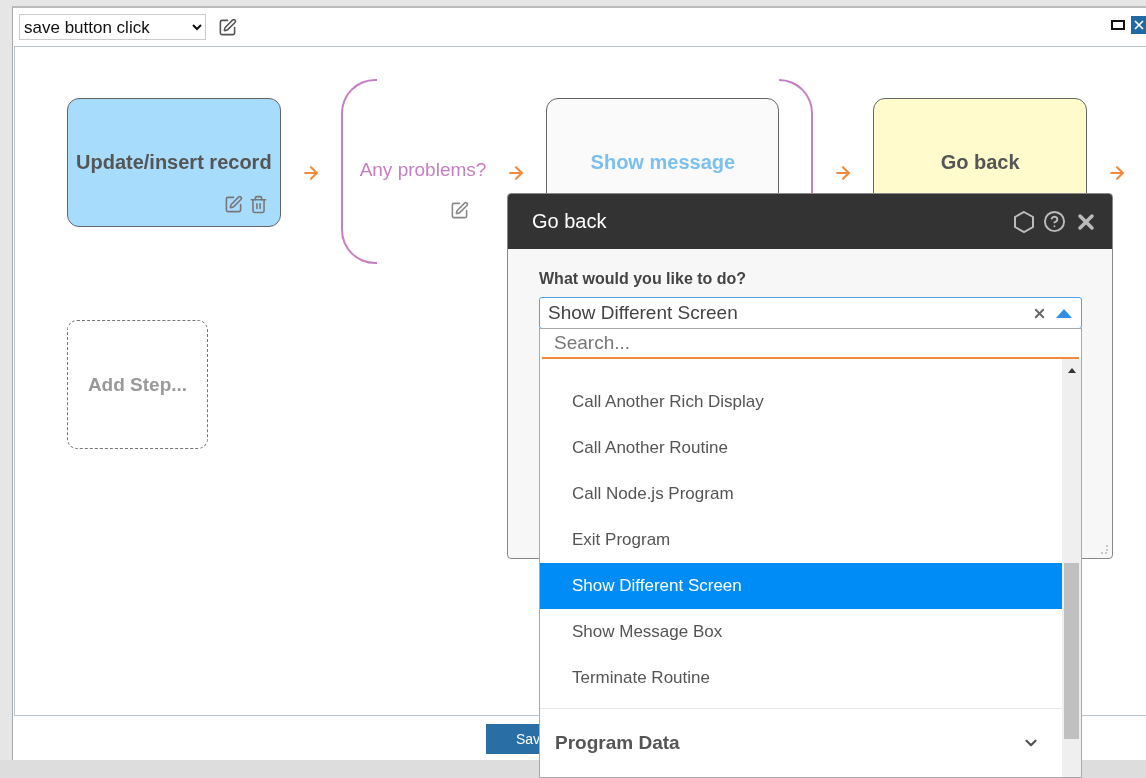 The image size is (1146, 778). I want to click on menu-item: Call Another Rich Display, so click(801, 402).